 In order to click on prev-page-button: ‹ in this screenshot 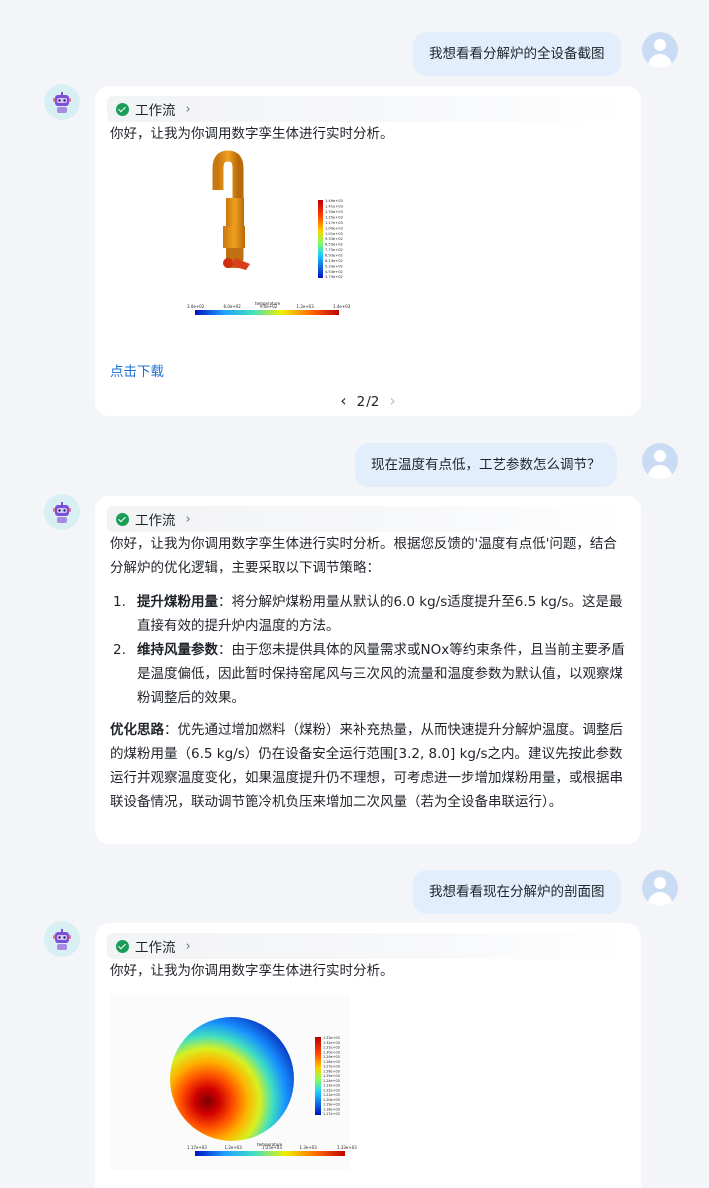, I will do `click(343, 400)`.